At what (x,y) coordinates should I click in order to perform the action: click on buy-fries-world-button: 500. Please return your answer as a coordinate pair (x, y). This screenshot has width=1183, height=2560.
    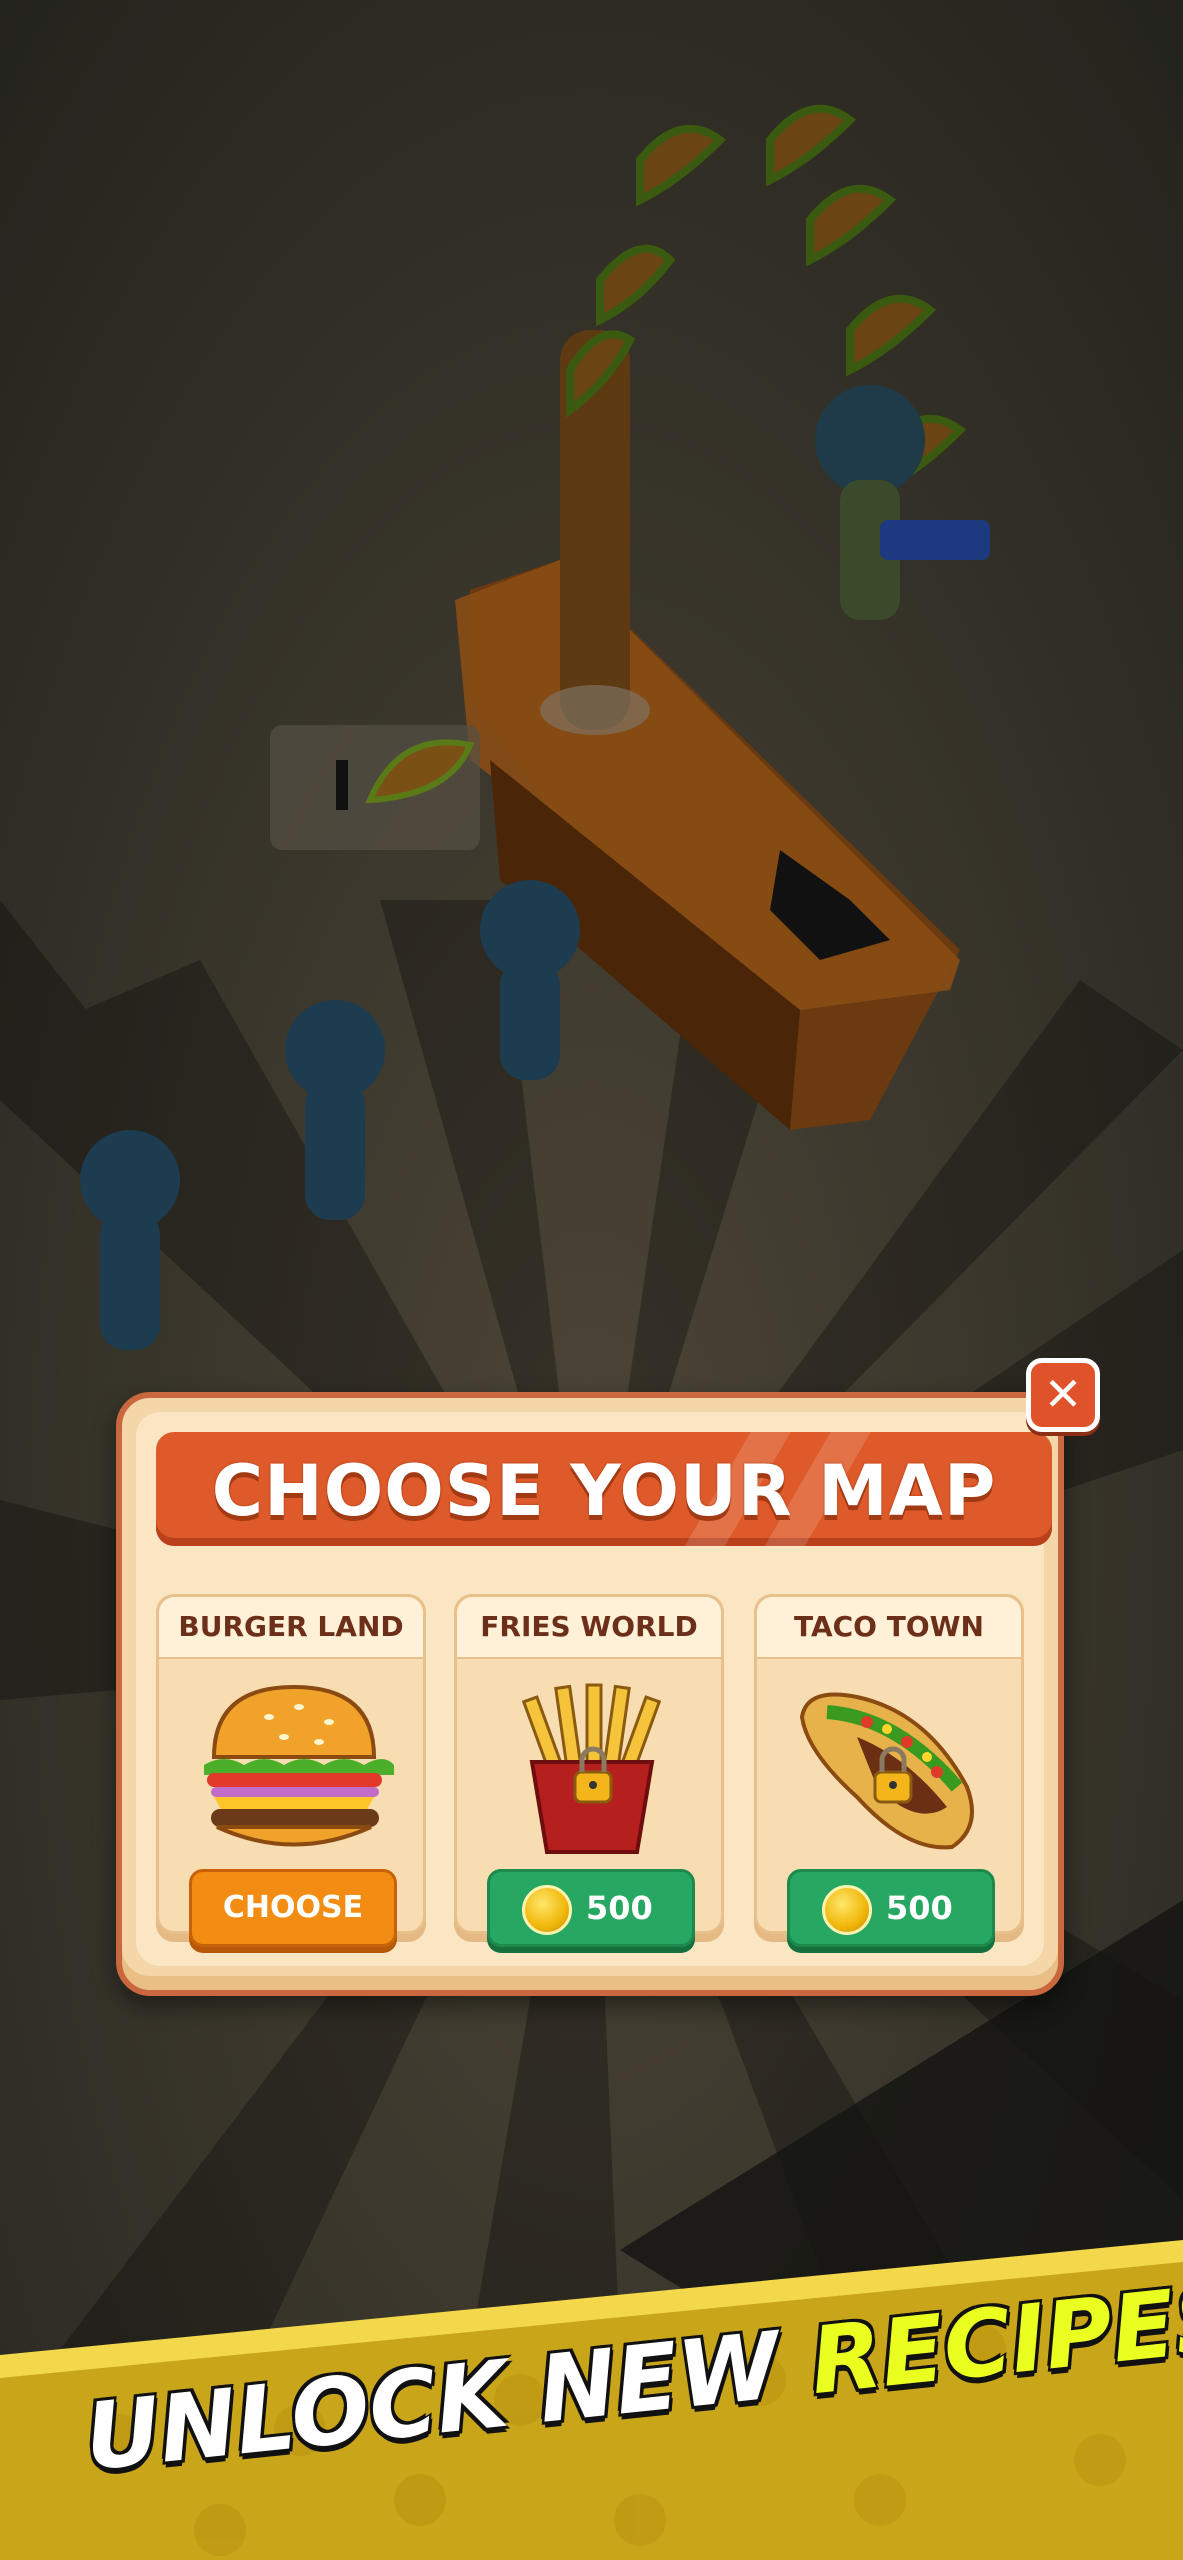
    Looking at the image, I should click on (591, 1908).